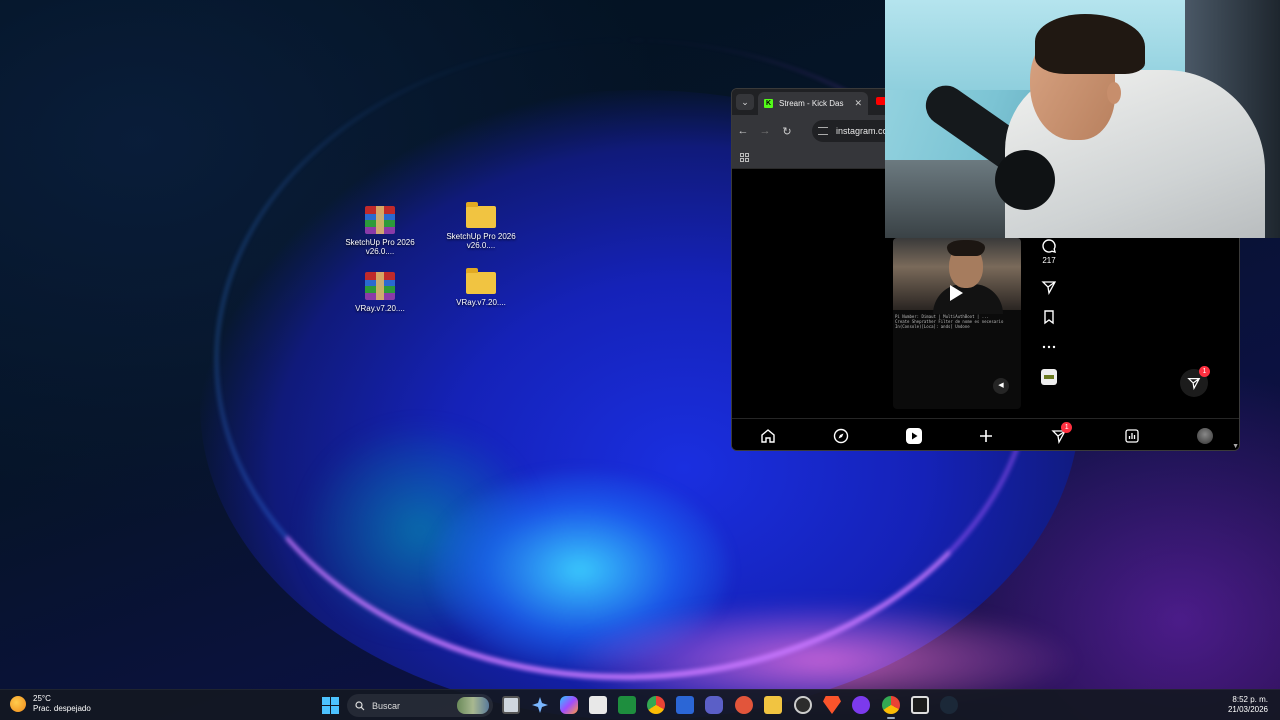 The width and height of the screenshot is (1280, 720). What do you see at coordinates (862, 131) in the screenshot?
I see `address-text: instagram.co` at bounding box center [862, 131].